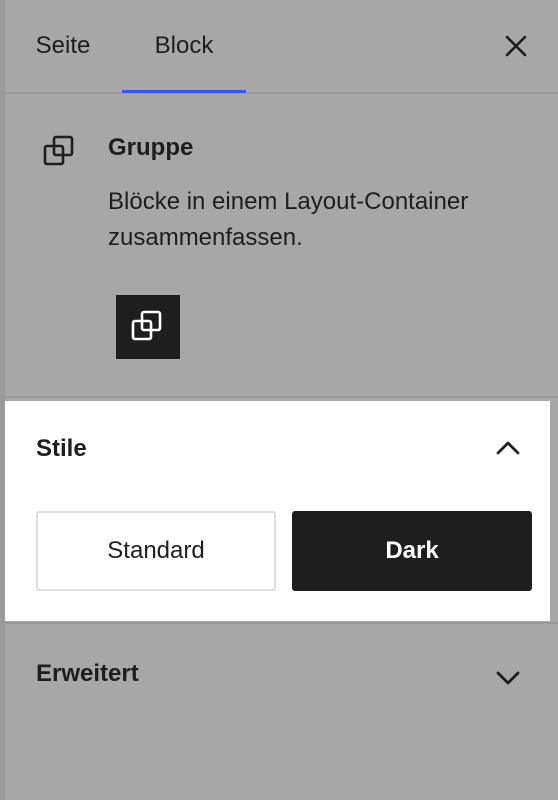 The width and height of the screenshot is (558, 800). I want to click on chevron-up-icon, so click(508, 448).